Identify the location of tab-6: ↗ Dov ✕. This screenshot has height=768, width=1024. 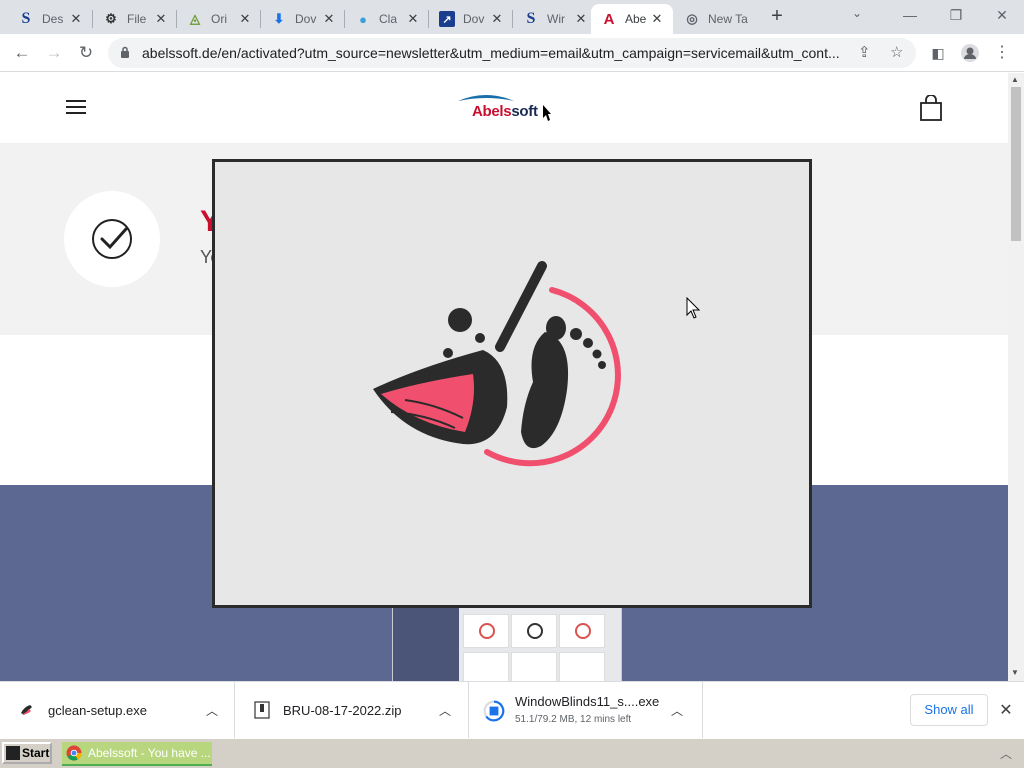
(471, 19).